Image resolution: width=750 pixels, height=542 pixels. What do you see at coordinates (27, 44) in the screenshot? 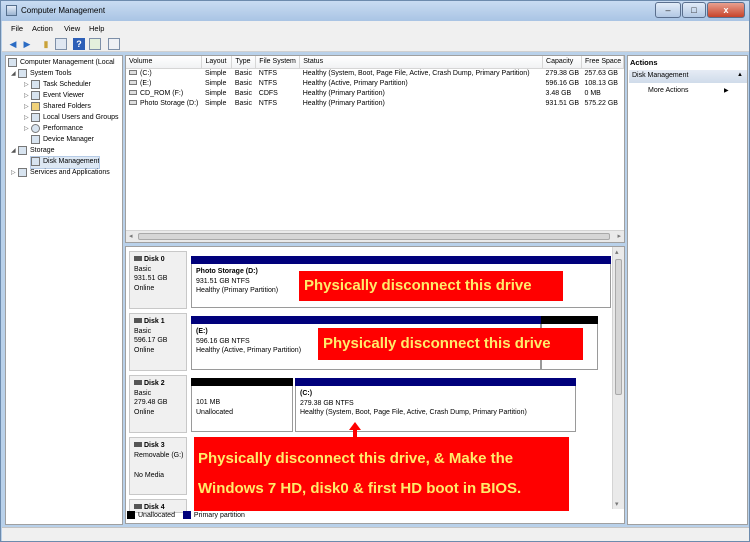
I see `forward-icon: ▶` at bounding box center [27, 44].